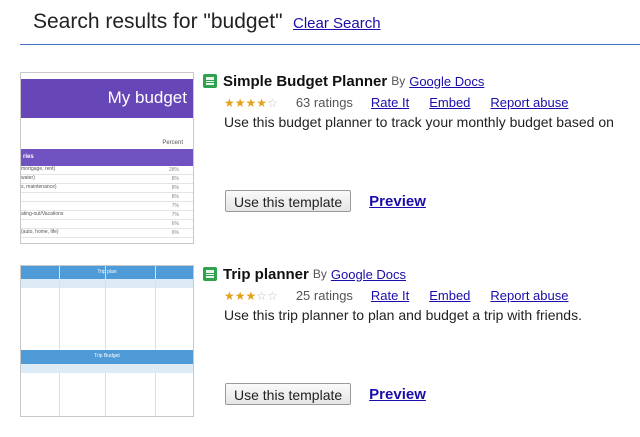 Image resolution: width=640 pixels, height=437 pixels. I want to click on thumbnail-row-label: mortgage, rent), so click(38, 169).